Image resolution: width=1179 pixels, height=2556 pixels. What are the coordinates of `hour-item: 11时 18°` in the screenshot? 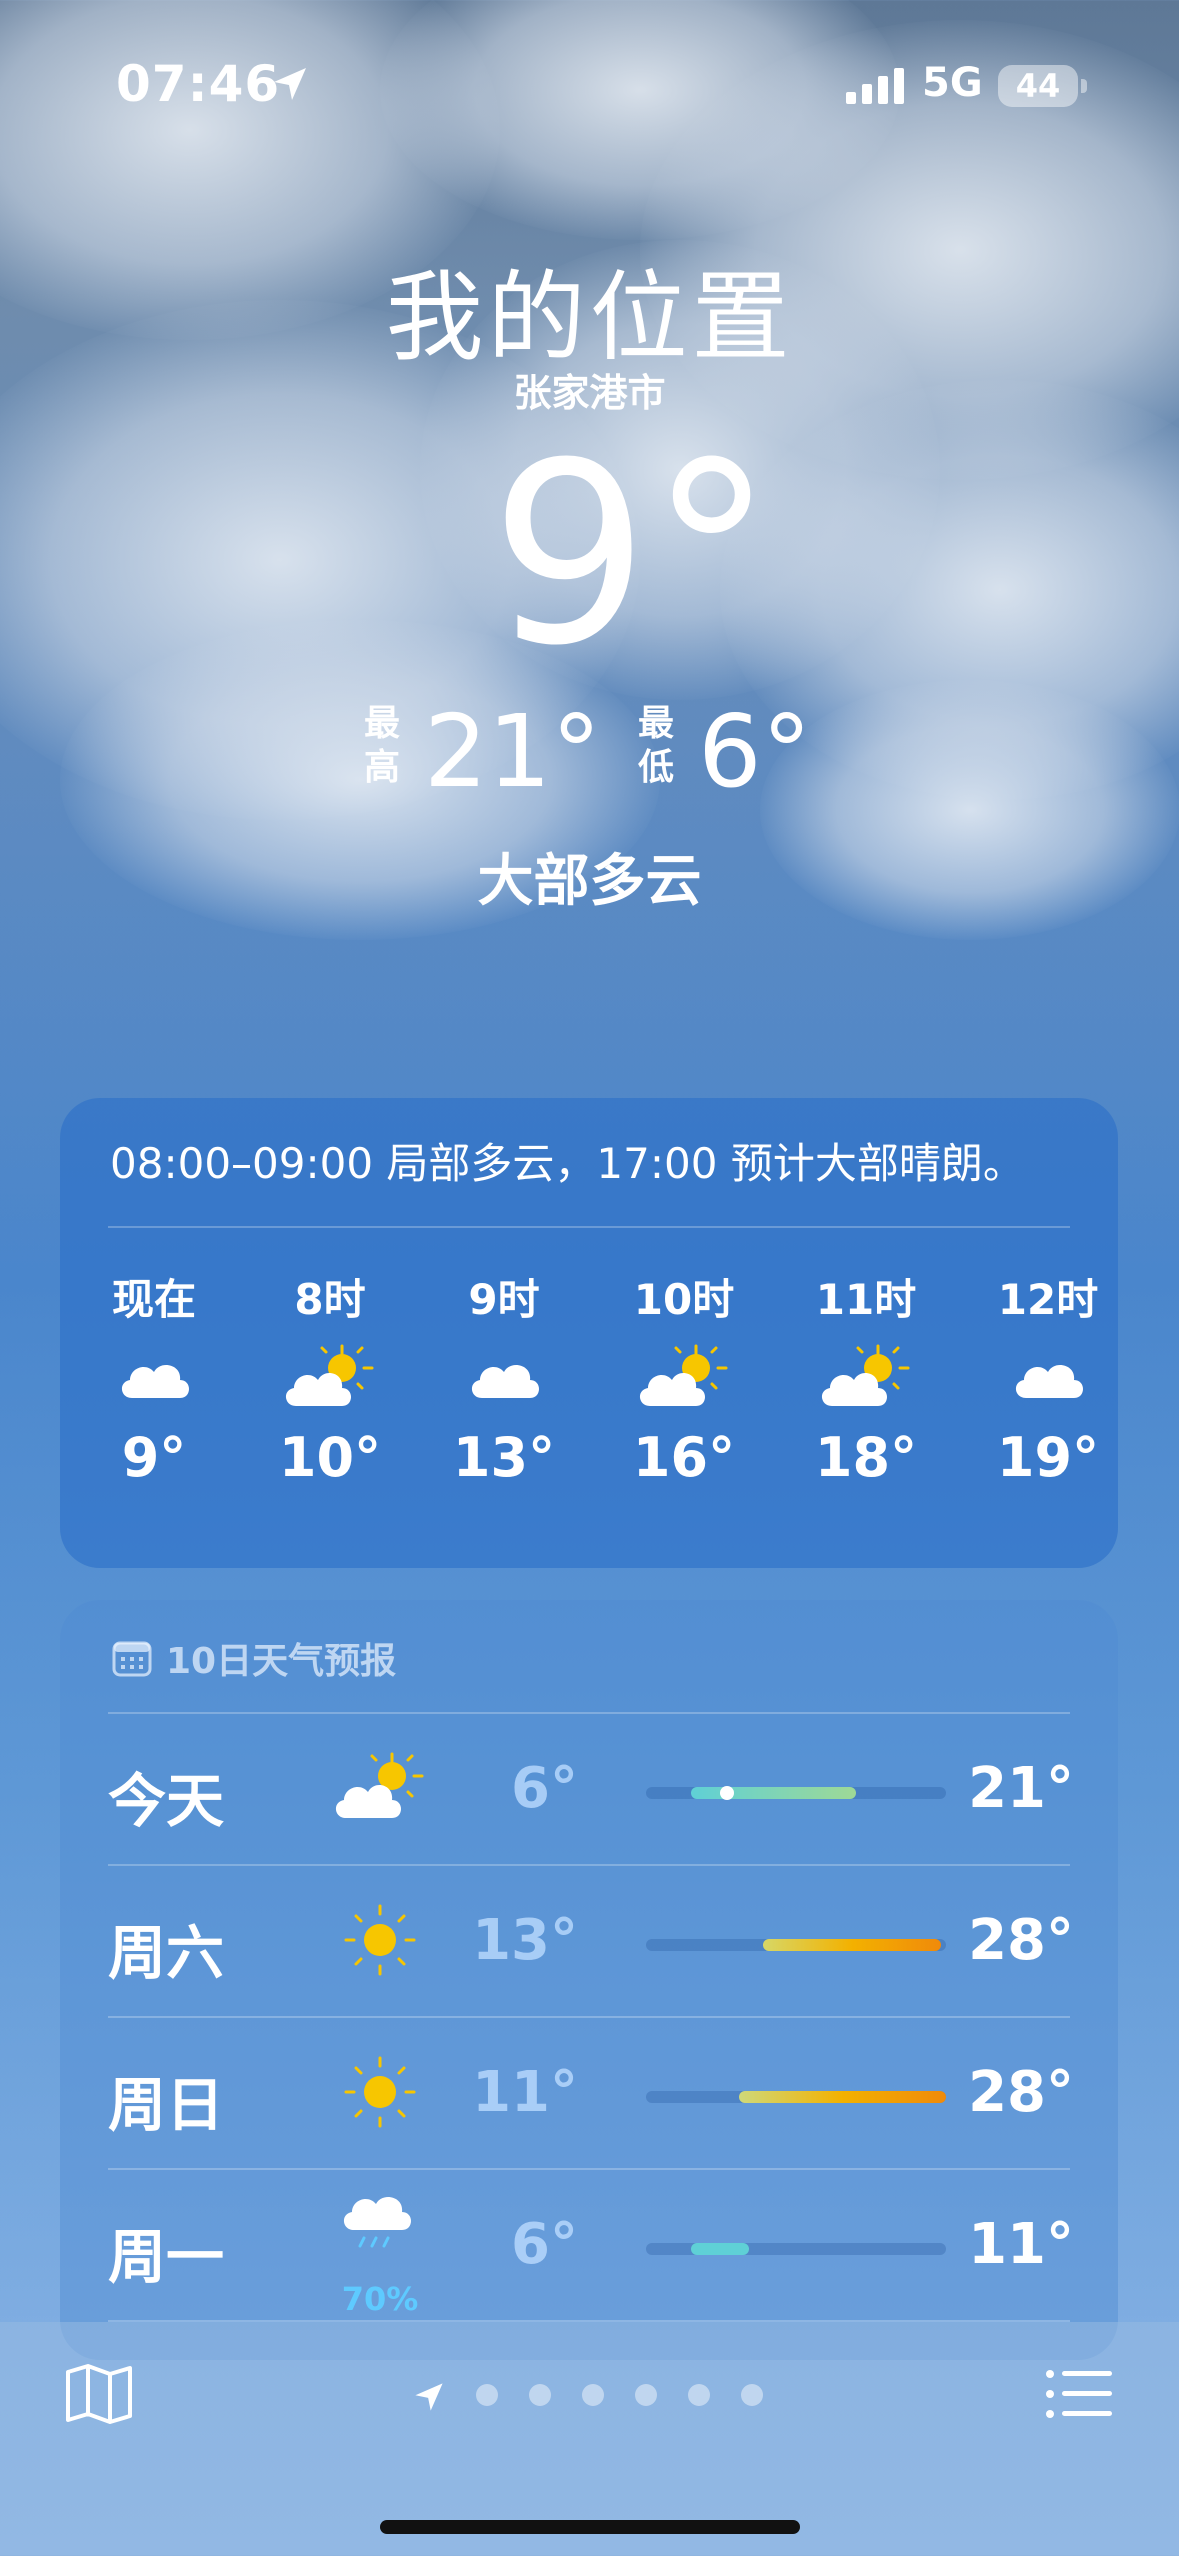 It's located at (866, 1377).